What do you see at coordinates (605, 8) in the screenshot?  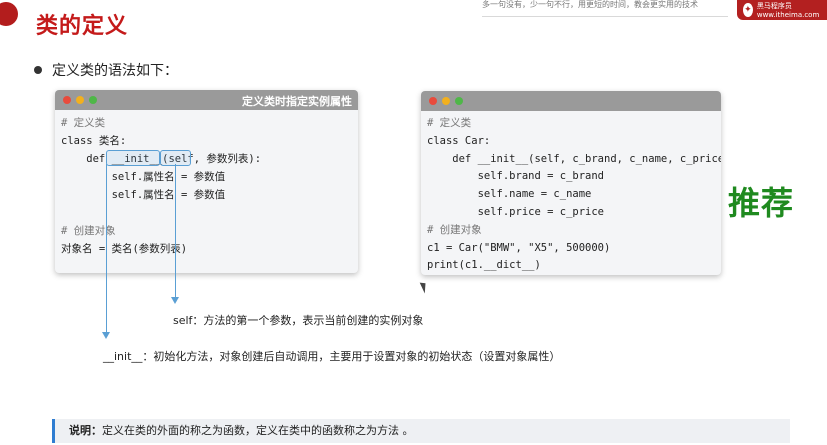 I see `slogan-strip: 多一句没有，少一句不行，用更短的时间，教会更实用的技术` at bounding box center [605, 8].